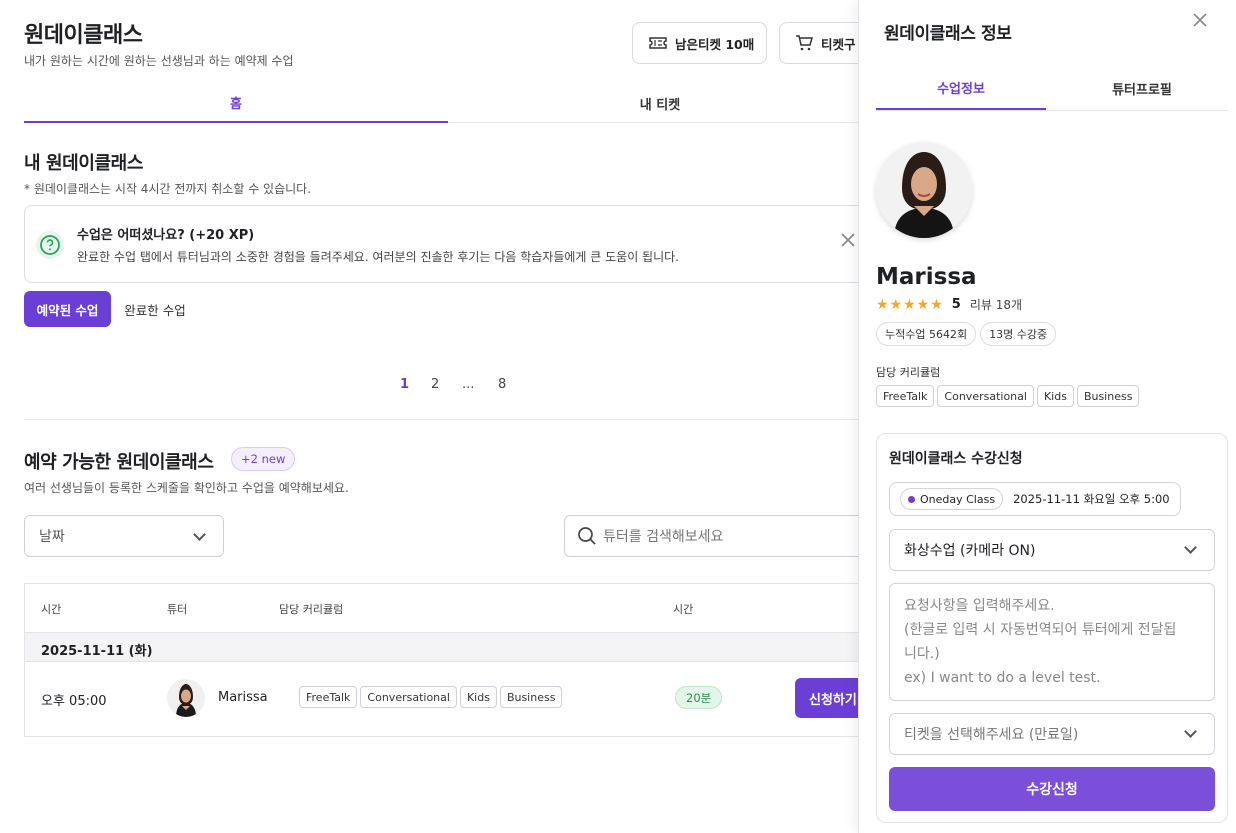  I want to click on page-subtitle: 내가 원하는 시간에 원하는 선생님과 하는 예약제 수업, so click(159, 61).